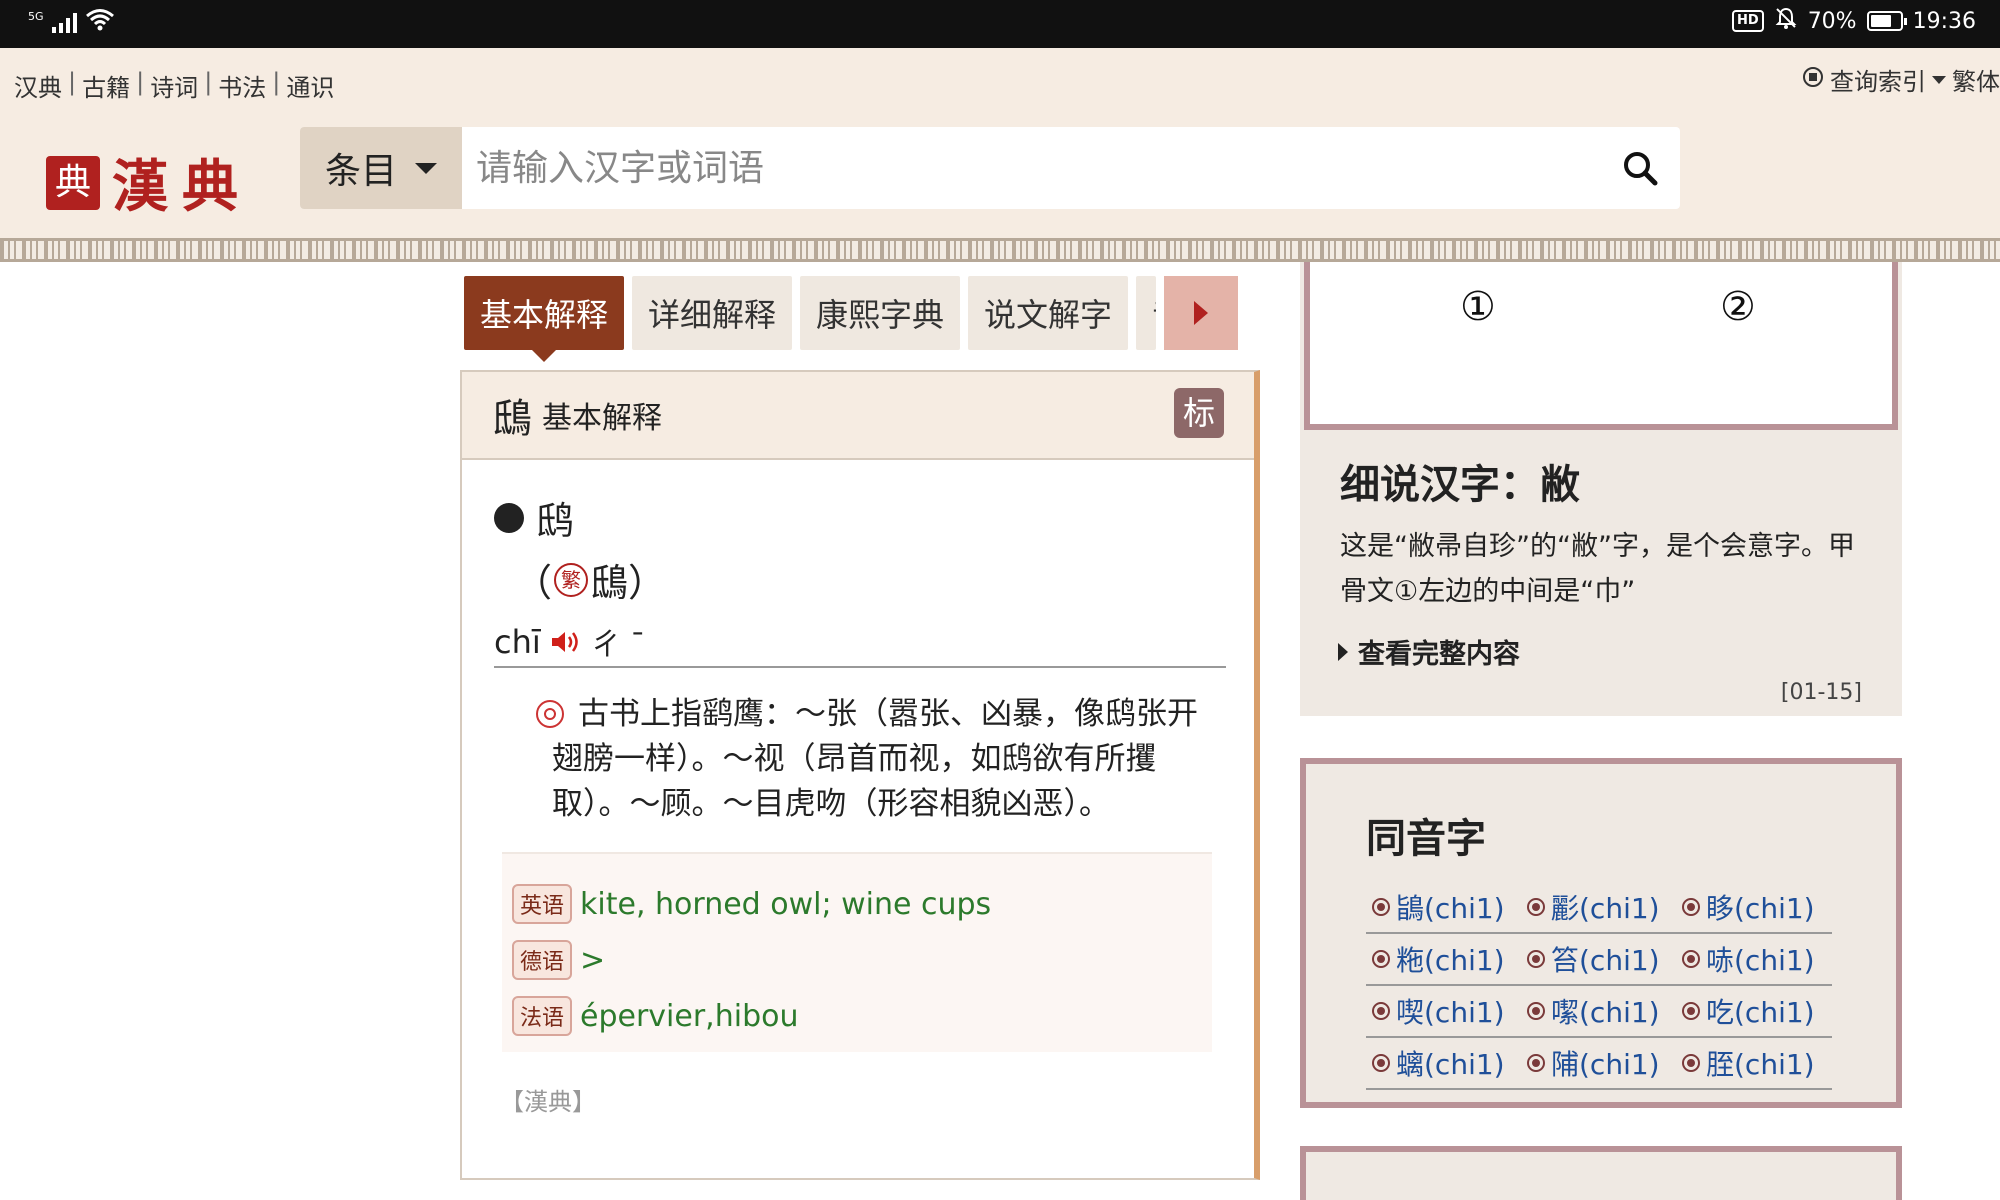 The image size is (2000, 1200). What do you see at coordinates (1878, 79) in the screenshot?
I see `index-link: 查询索引` at bounding box center [1878, 79].